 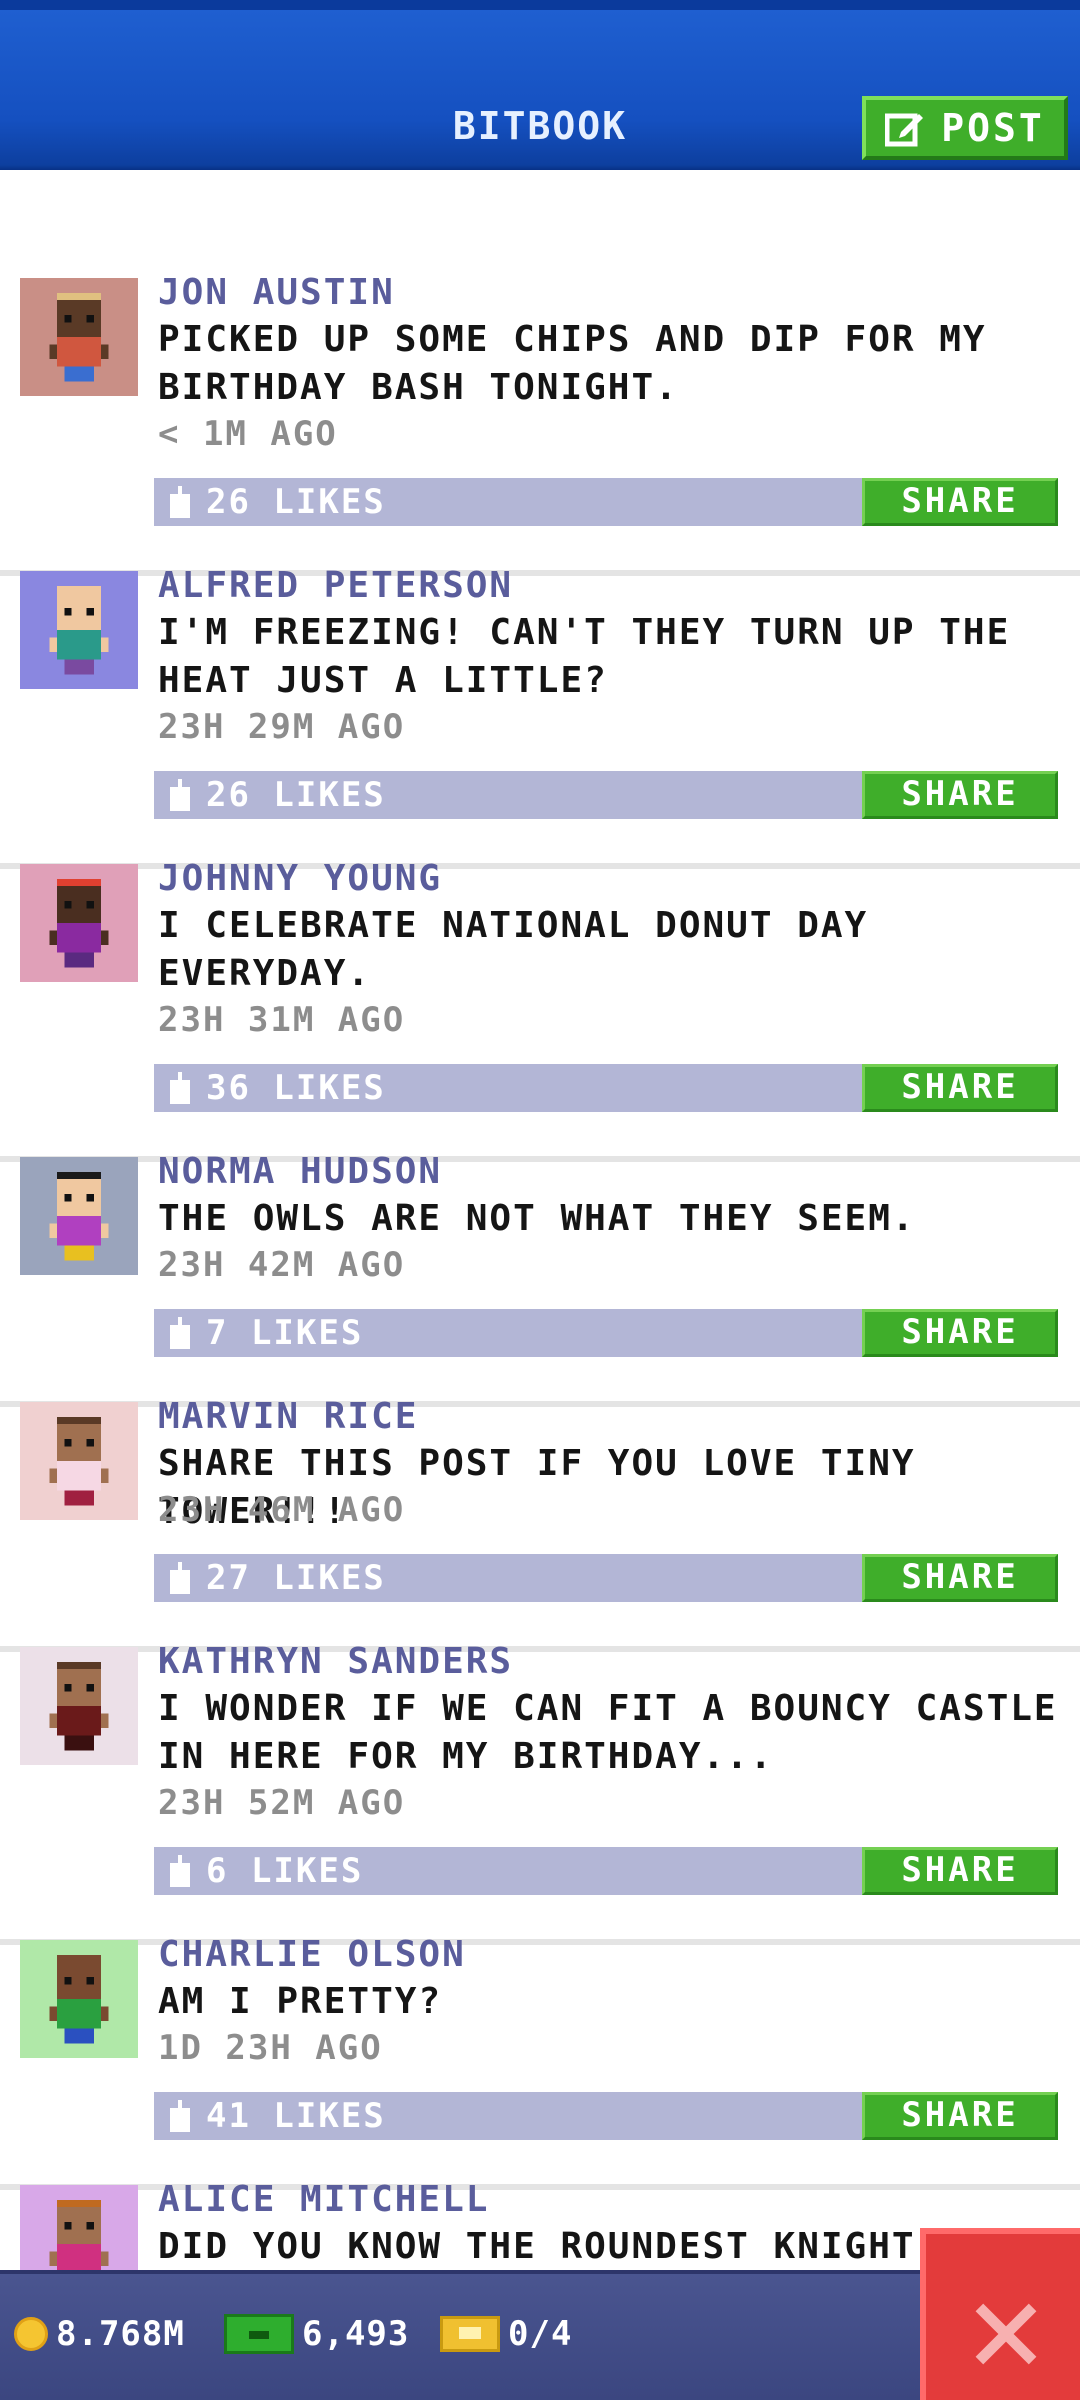 I want to click on ticket-icon, so click(x=470, y=2334).